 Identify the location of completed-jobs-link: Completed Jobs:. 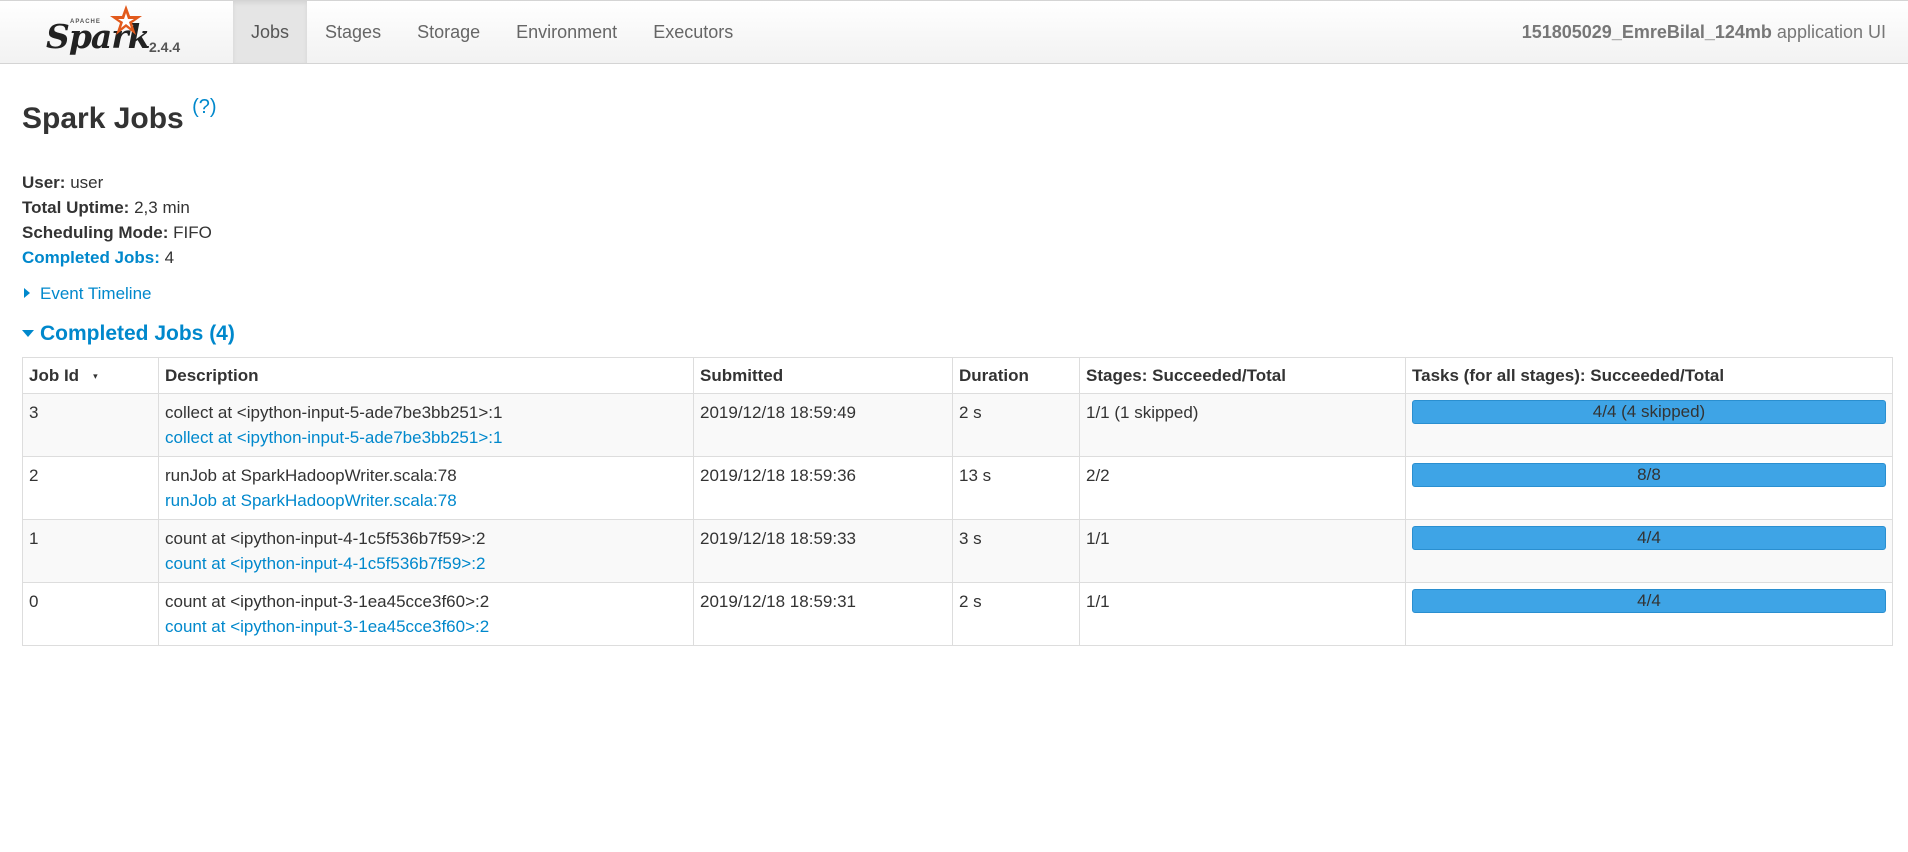
(91, 257).